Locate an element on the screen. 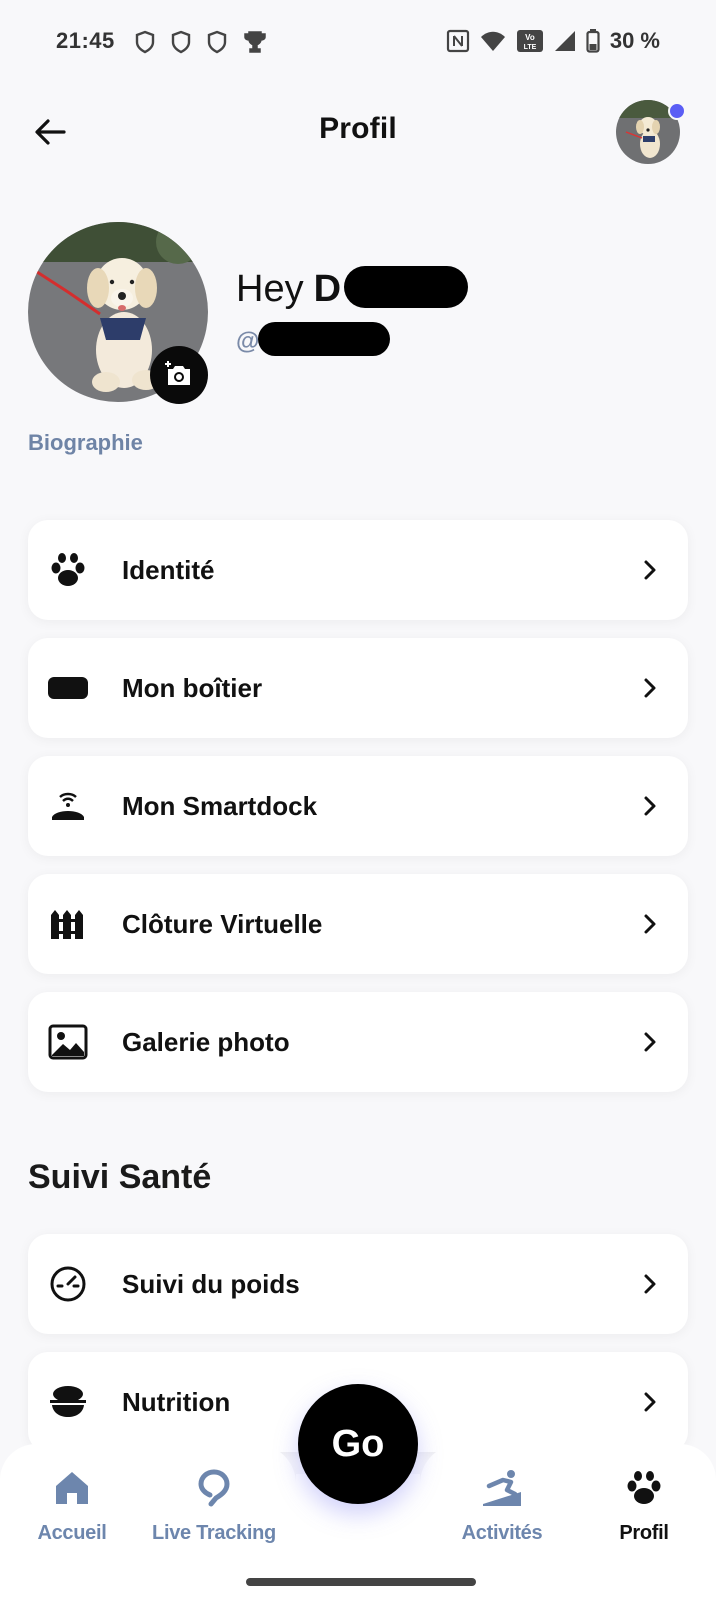 This screenshot has height=1600, width=716. change-photo-button is located at coordinates (179, 375).